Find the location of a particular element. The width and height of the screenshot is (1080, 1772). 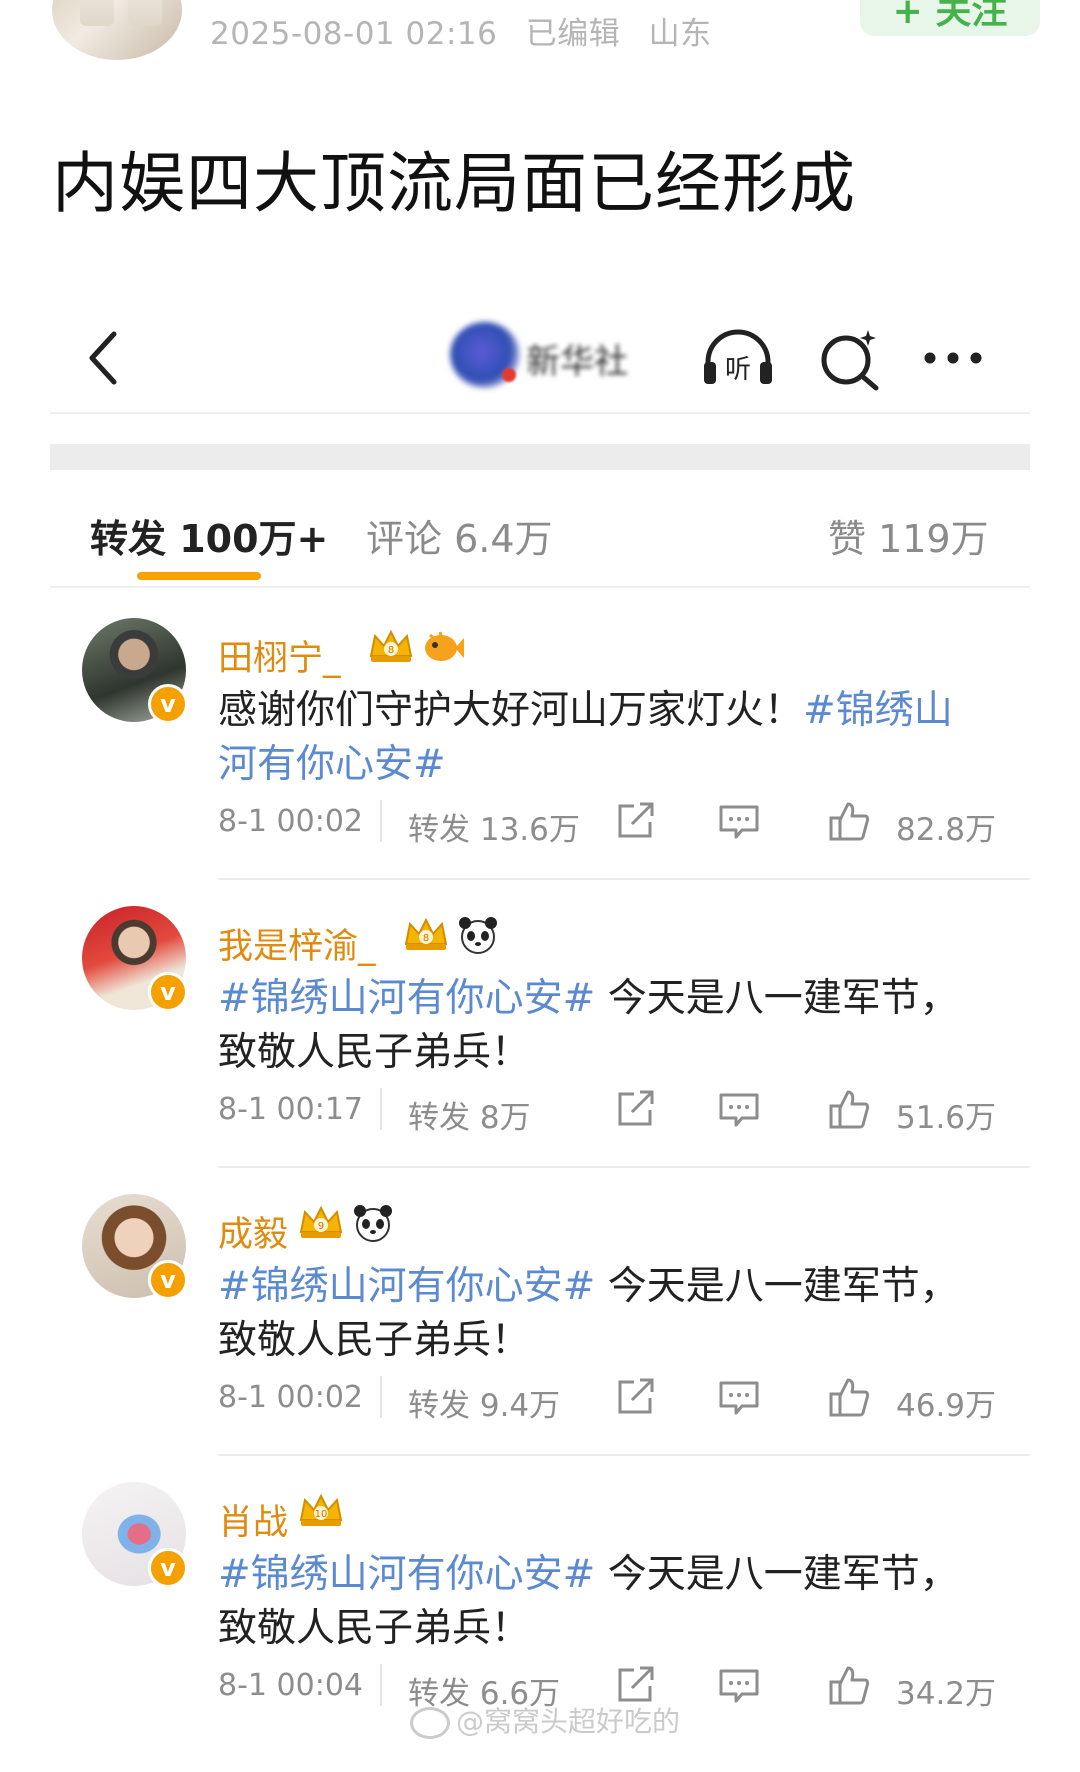

watermark-text: @窝窝头超好吃的 is located at coordinates (568, 1721).